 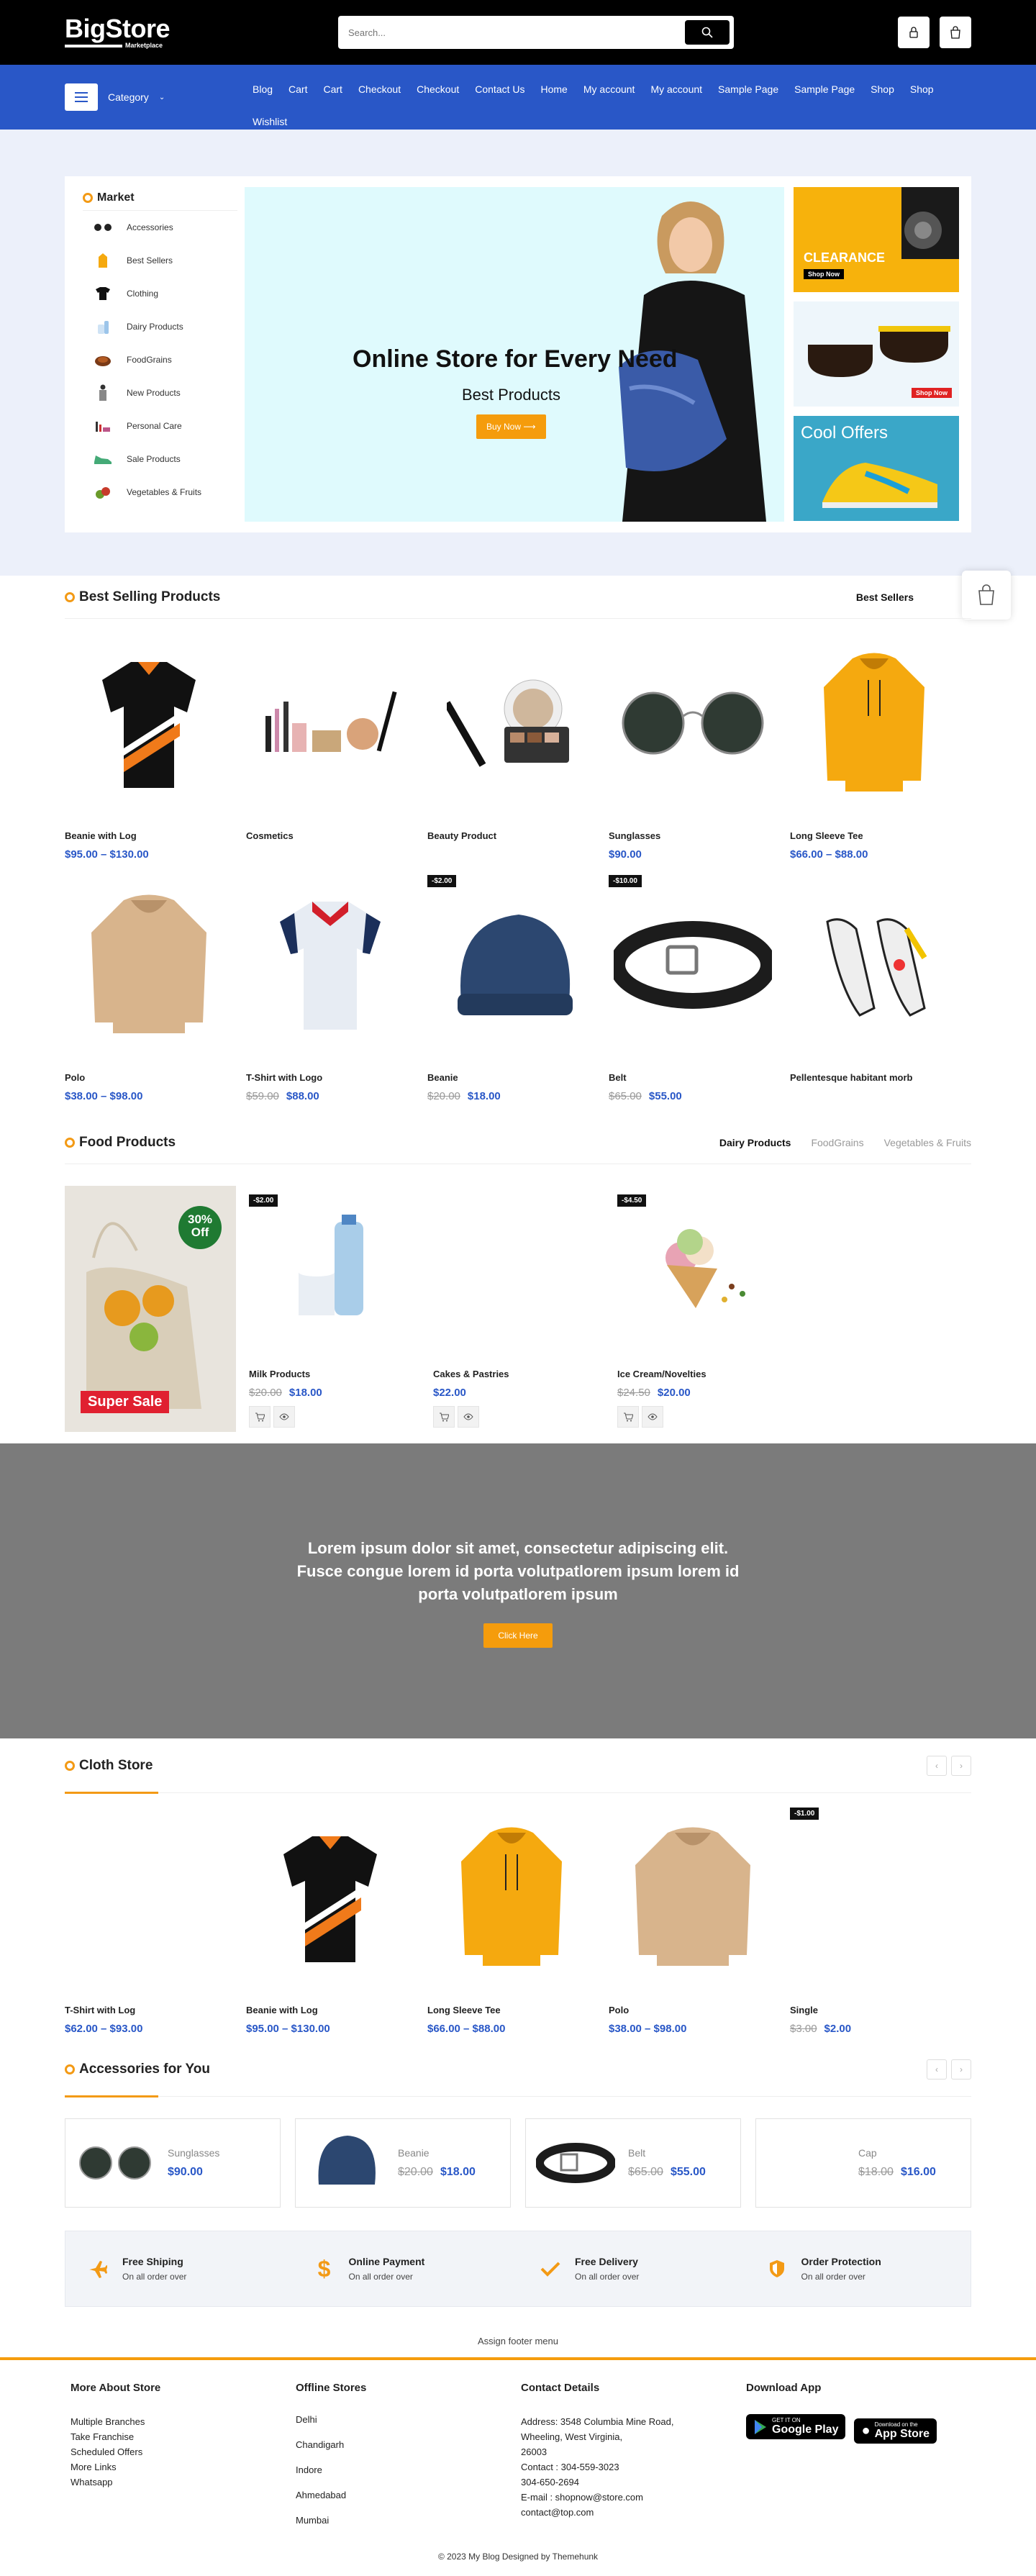 What do you see at coordinates (379, 89) in the screenshot?
I see `nav-link-checkout: Checkout` at bounding box center [379, 89].